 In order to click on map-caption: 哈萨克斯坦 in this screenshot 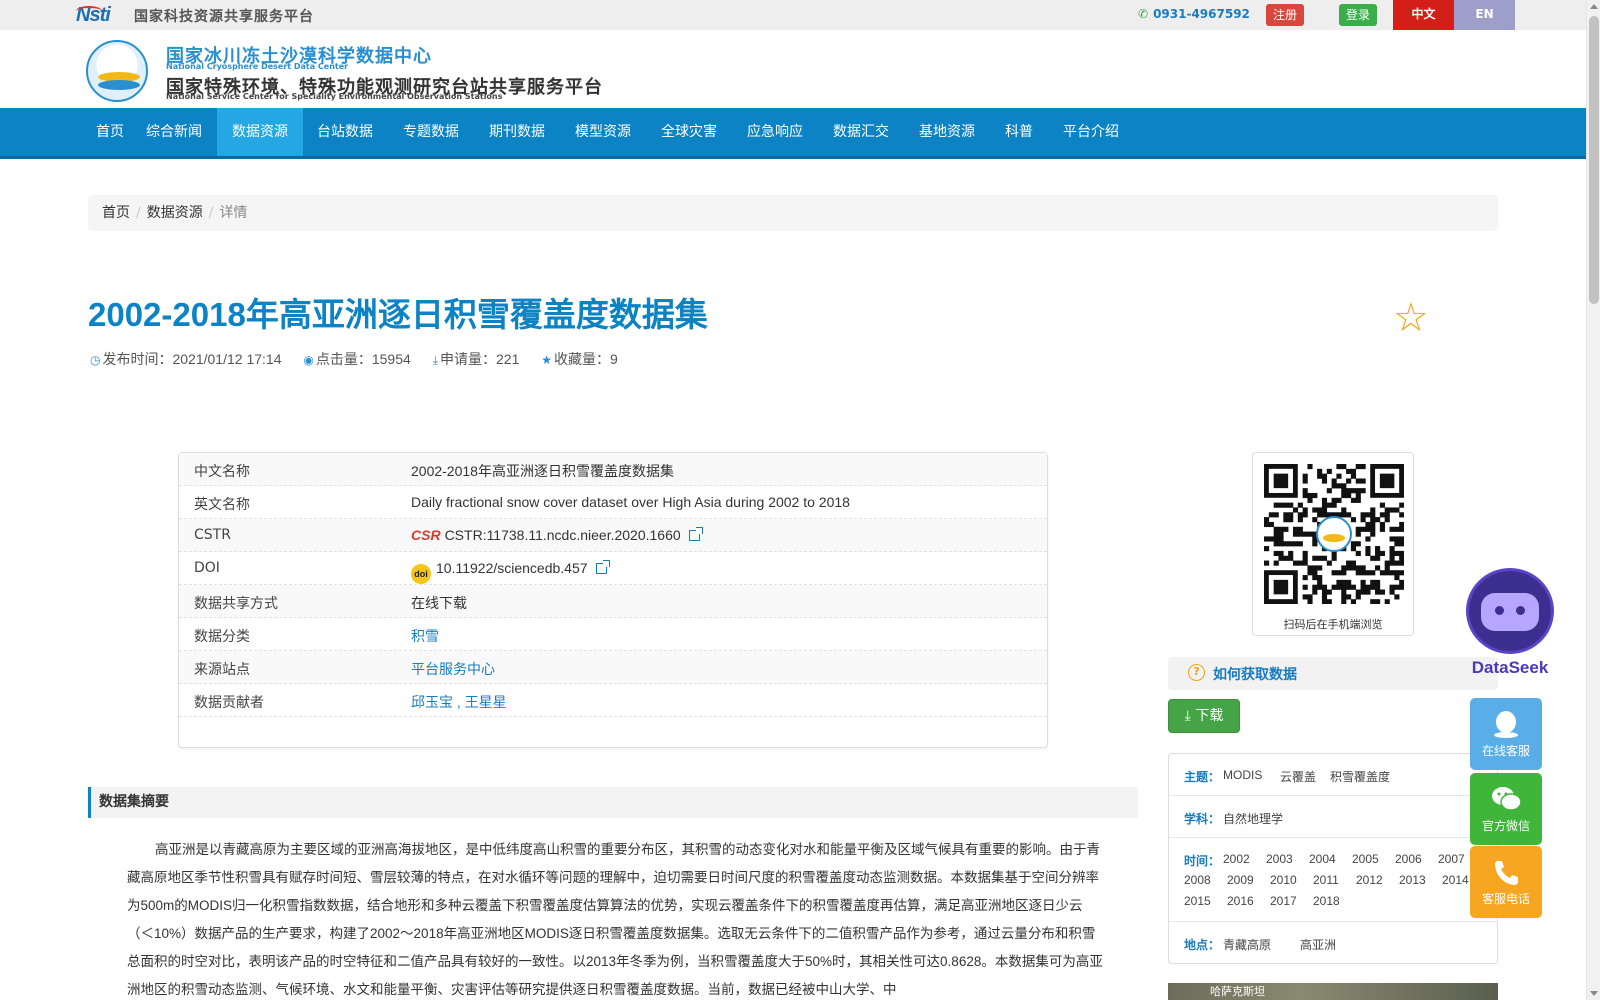, I will do `click(1237, 991)`.